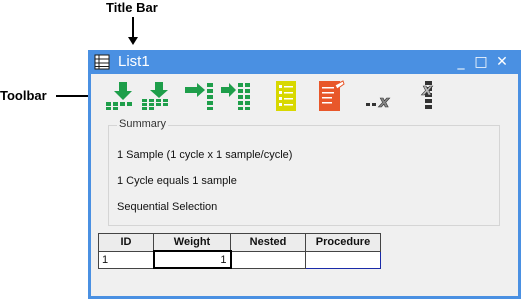 Image resolution: width=523 pixels, height=300 pixels. What do you see at coordinates (126, 259) in the screenshot?
I see `cell-id: 1` at bounding box center [126, 259].